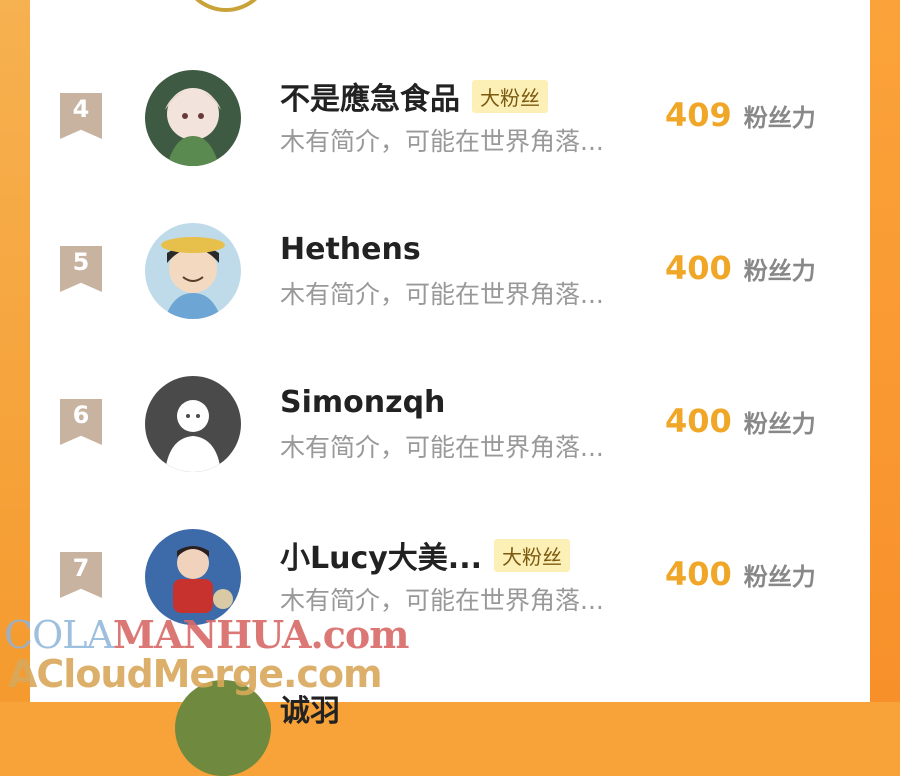  Describe the element at coordinates (81, 422) in the screenshot. I see `rank-badge: 6` at that location.